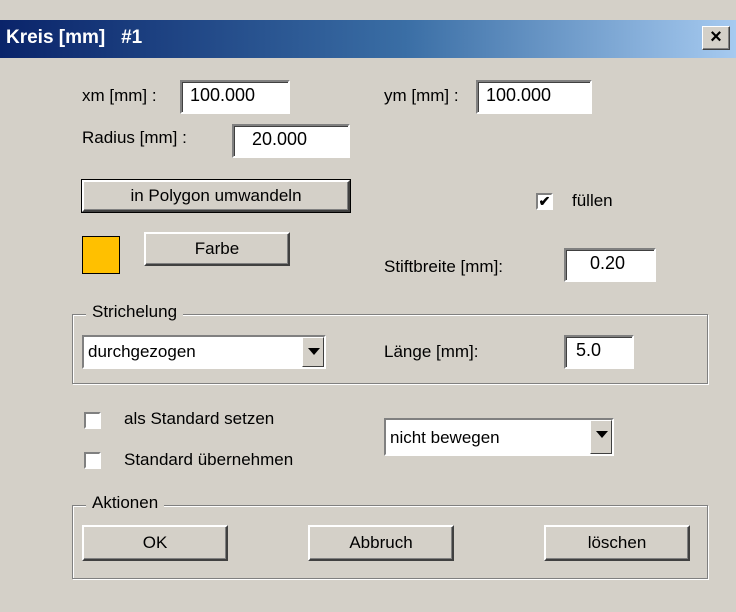  Describe the element at coordinates (92, 420) in the screenshot. I see `set-default-checkbox` at that location.